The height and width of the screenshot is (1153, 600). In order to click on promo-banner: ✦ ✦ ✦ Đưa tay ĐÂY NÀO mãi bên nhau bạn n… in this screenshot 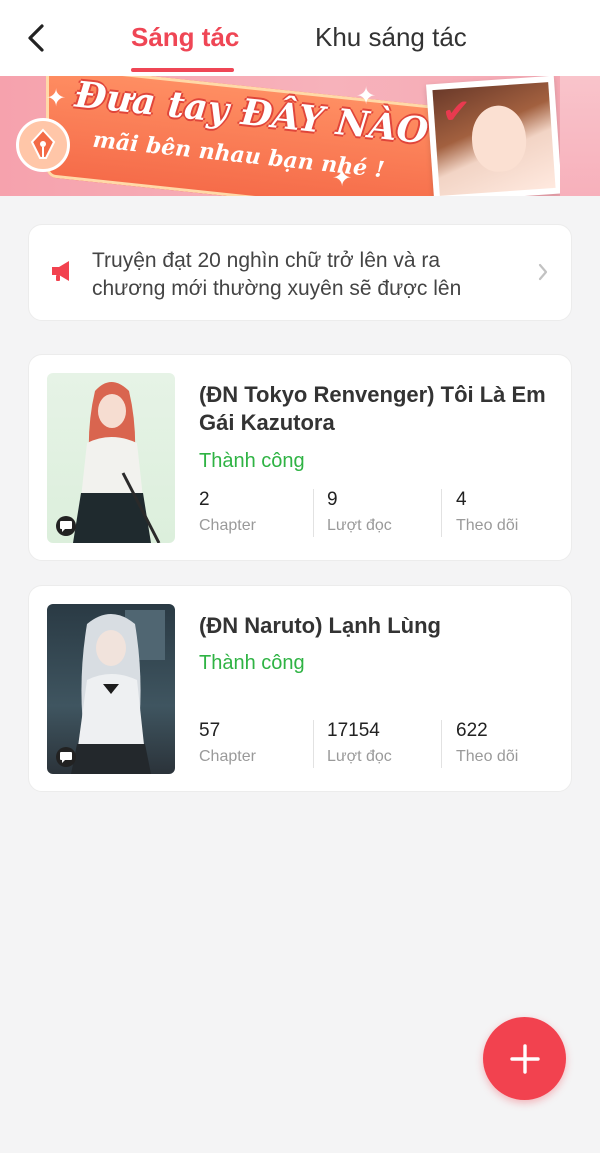, I will do `click(300, 136)`.